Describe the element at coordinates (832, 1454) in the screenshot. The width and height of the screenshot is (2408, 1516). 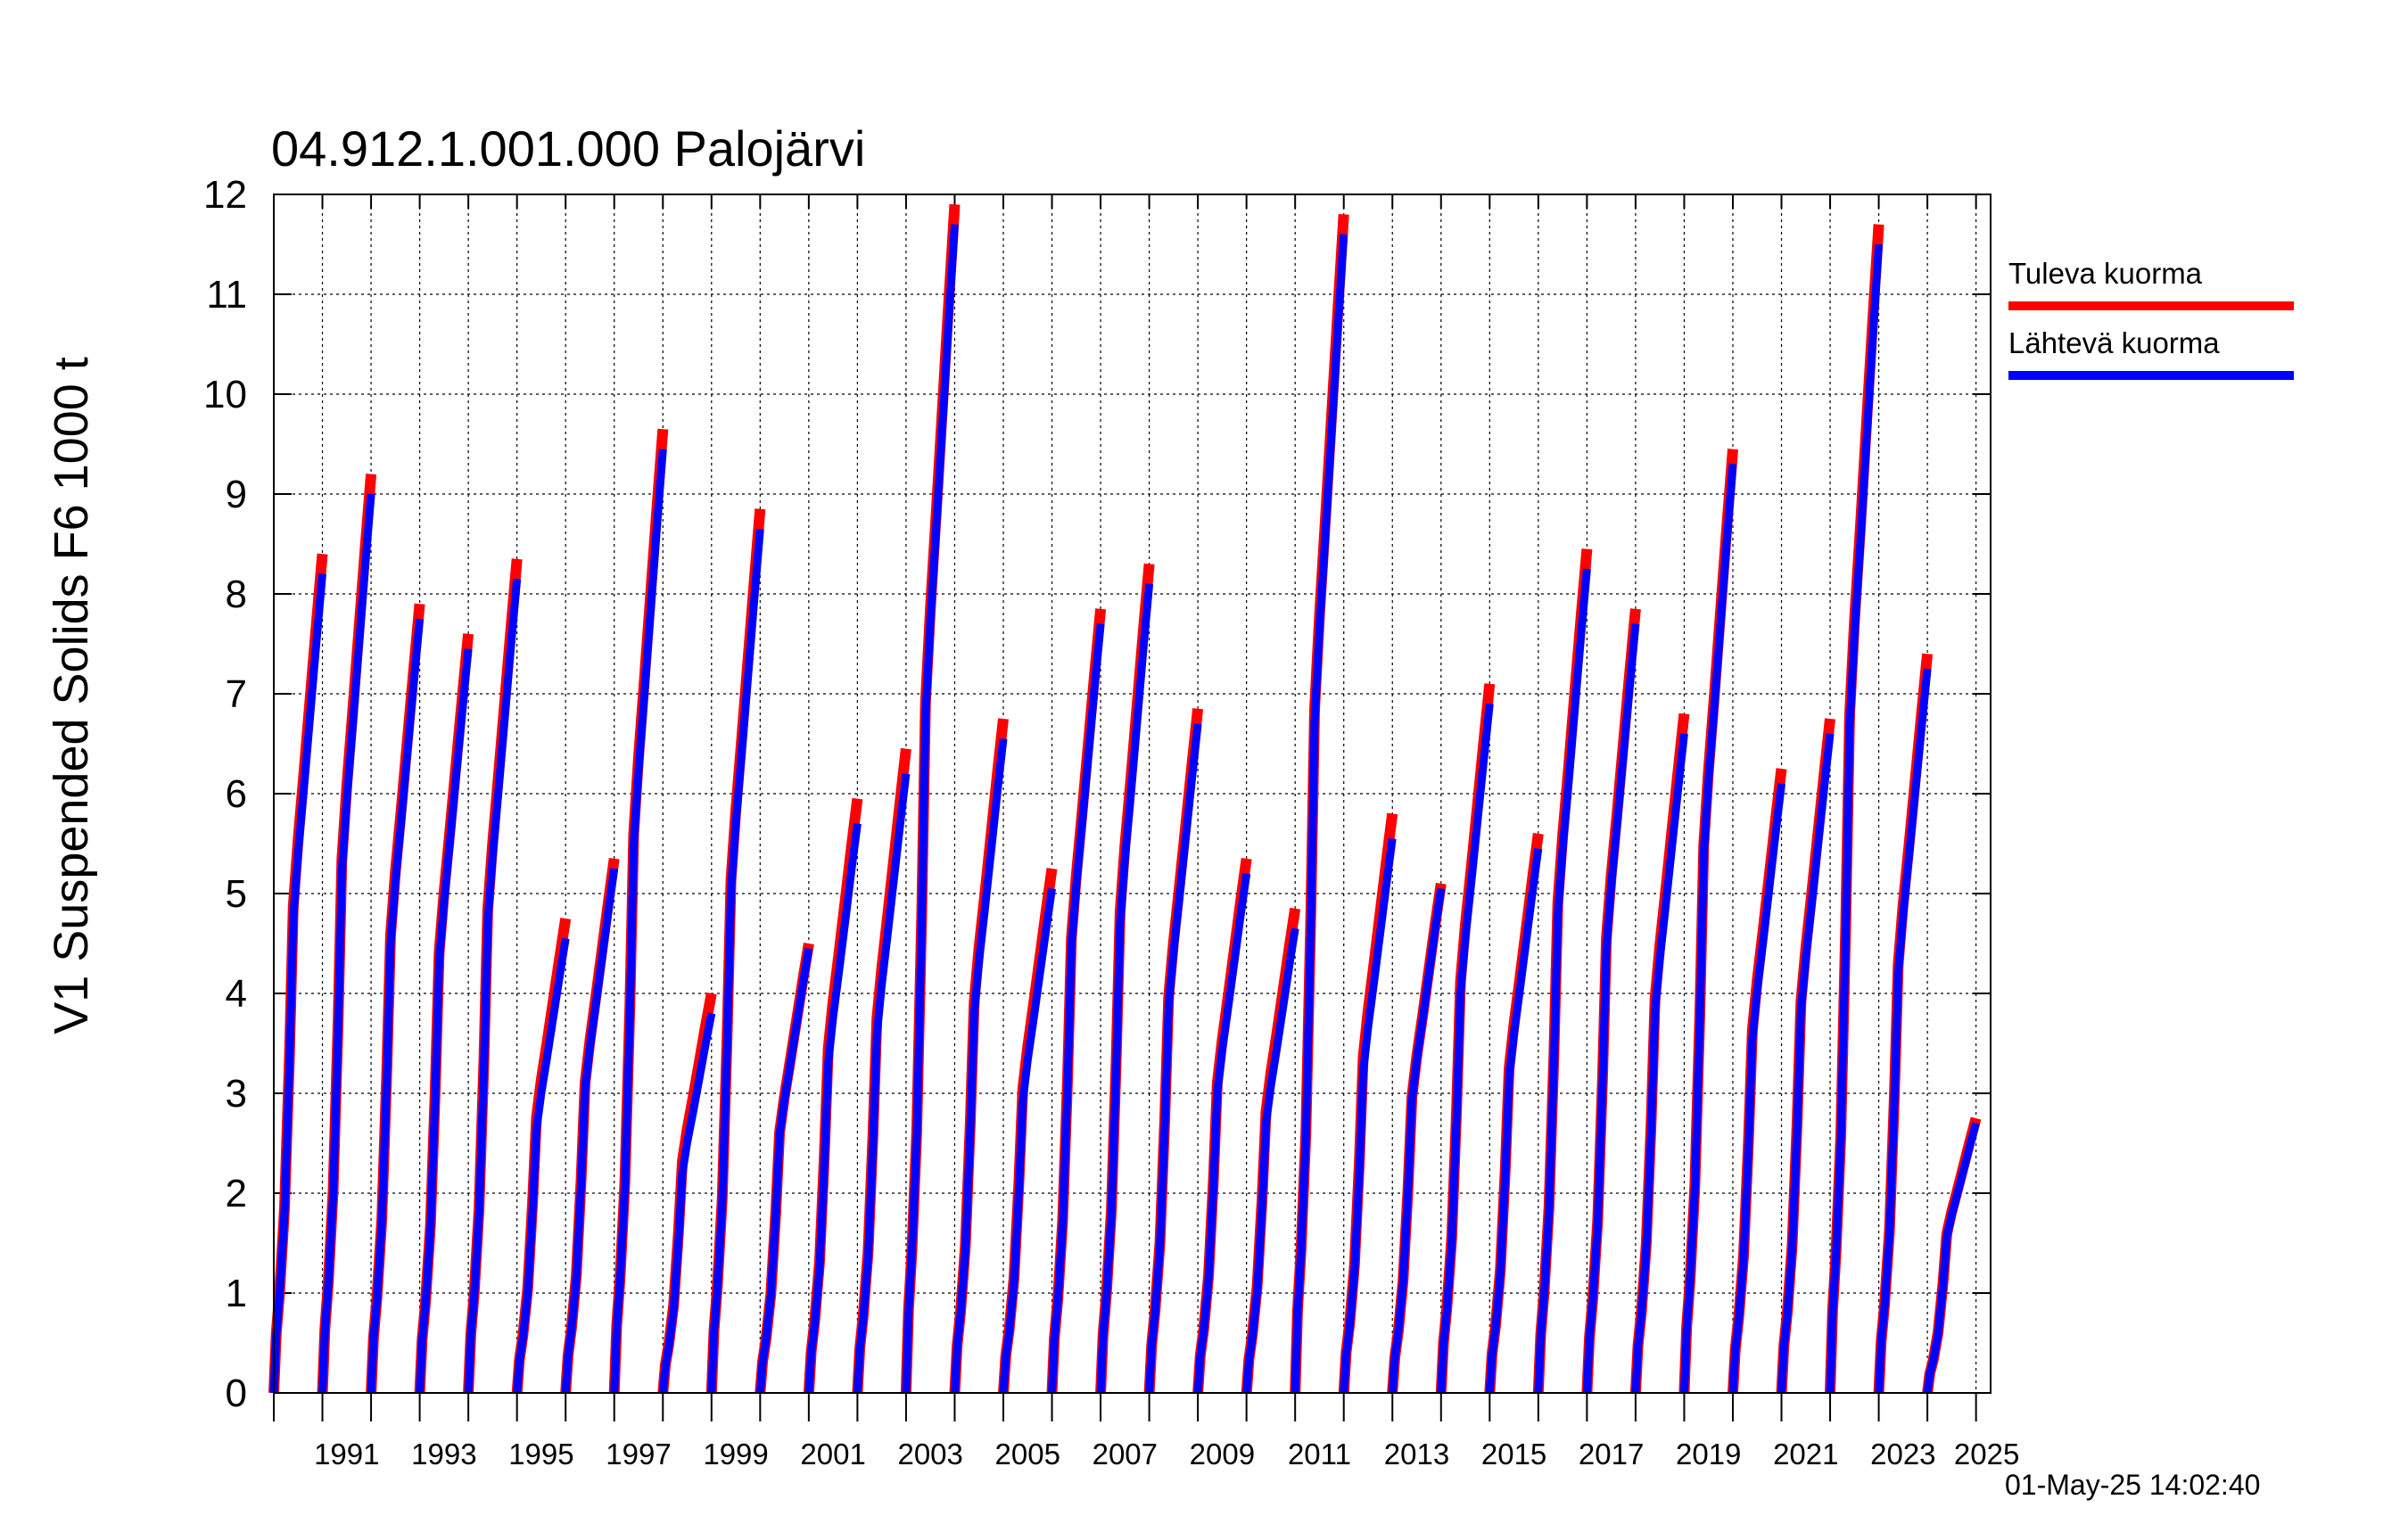
I see `x-tick-label: 2001` at that location.